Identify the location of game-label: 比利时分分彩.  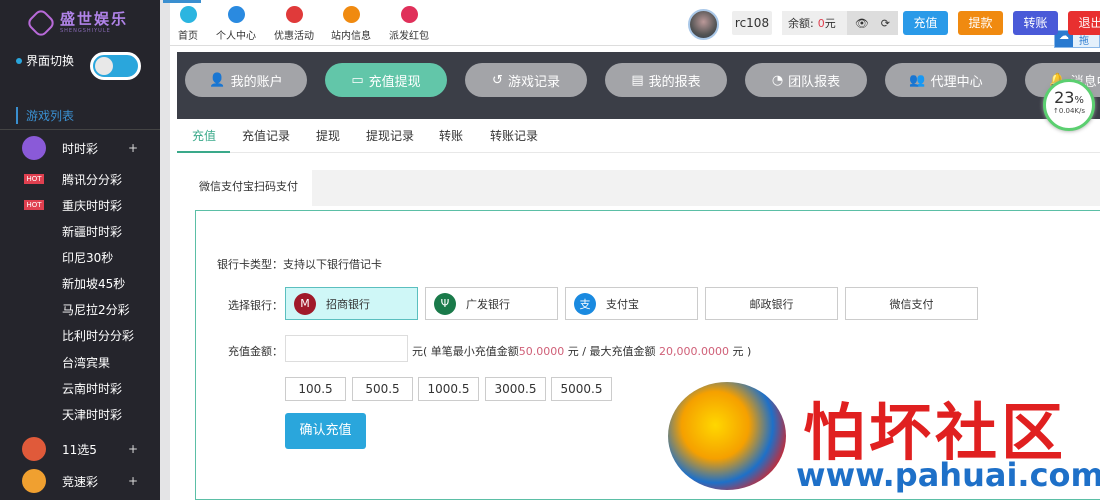
(98, 335).